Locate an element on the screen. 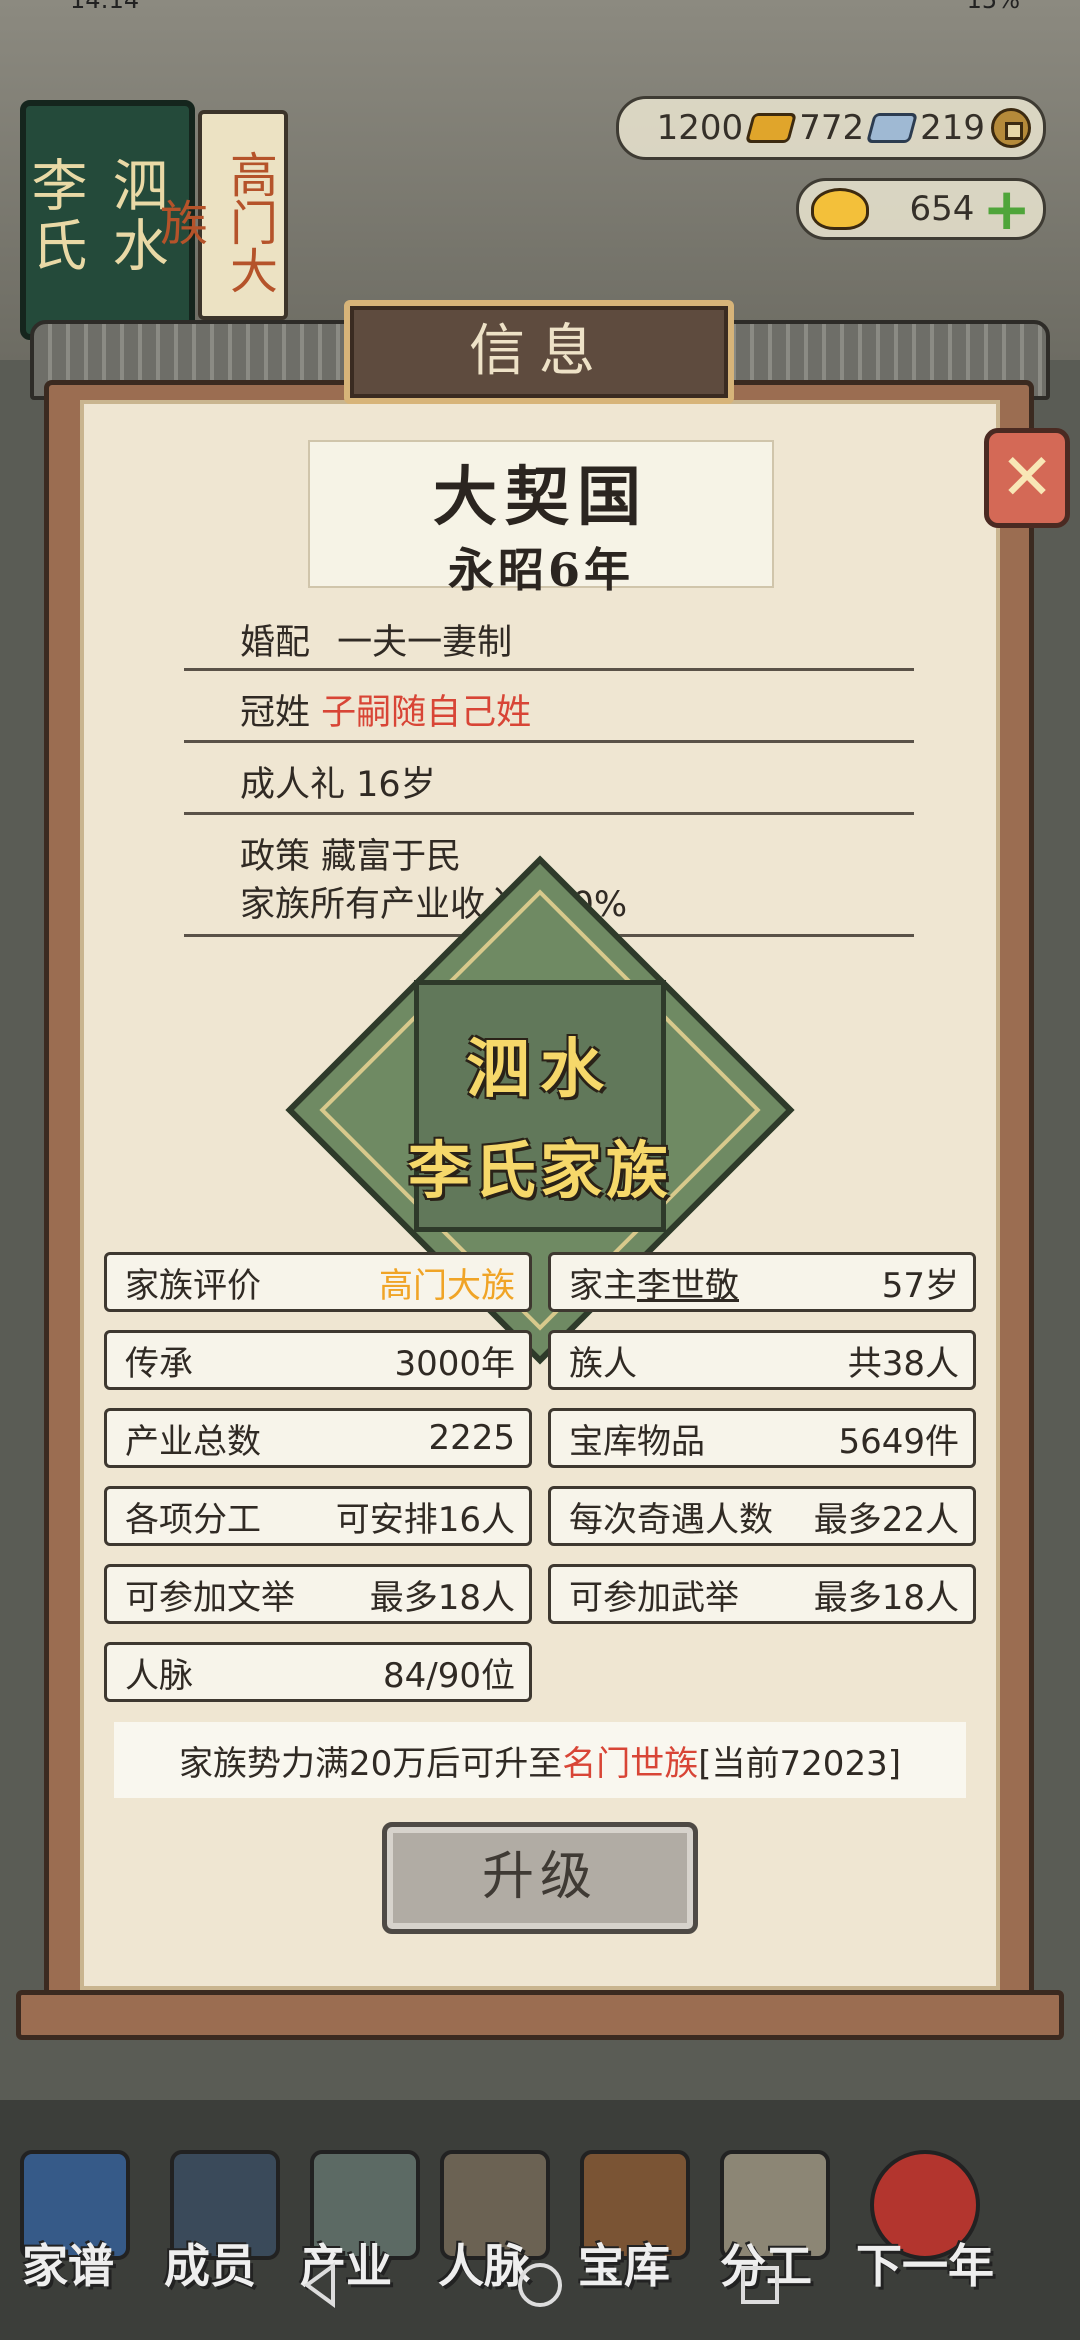 The image size is (1080, 2340). stat-family-rating: 家族评价 高门大族 is located at coordinates (318, 1282).